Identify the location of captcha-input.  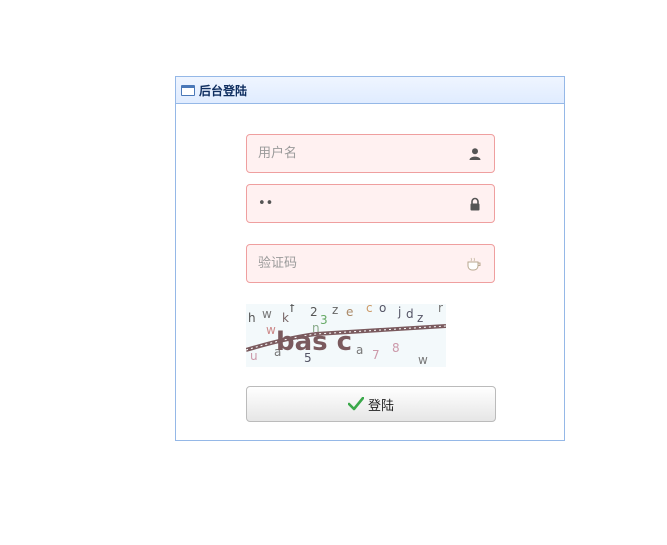
(352, 263).